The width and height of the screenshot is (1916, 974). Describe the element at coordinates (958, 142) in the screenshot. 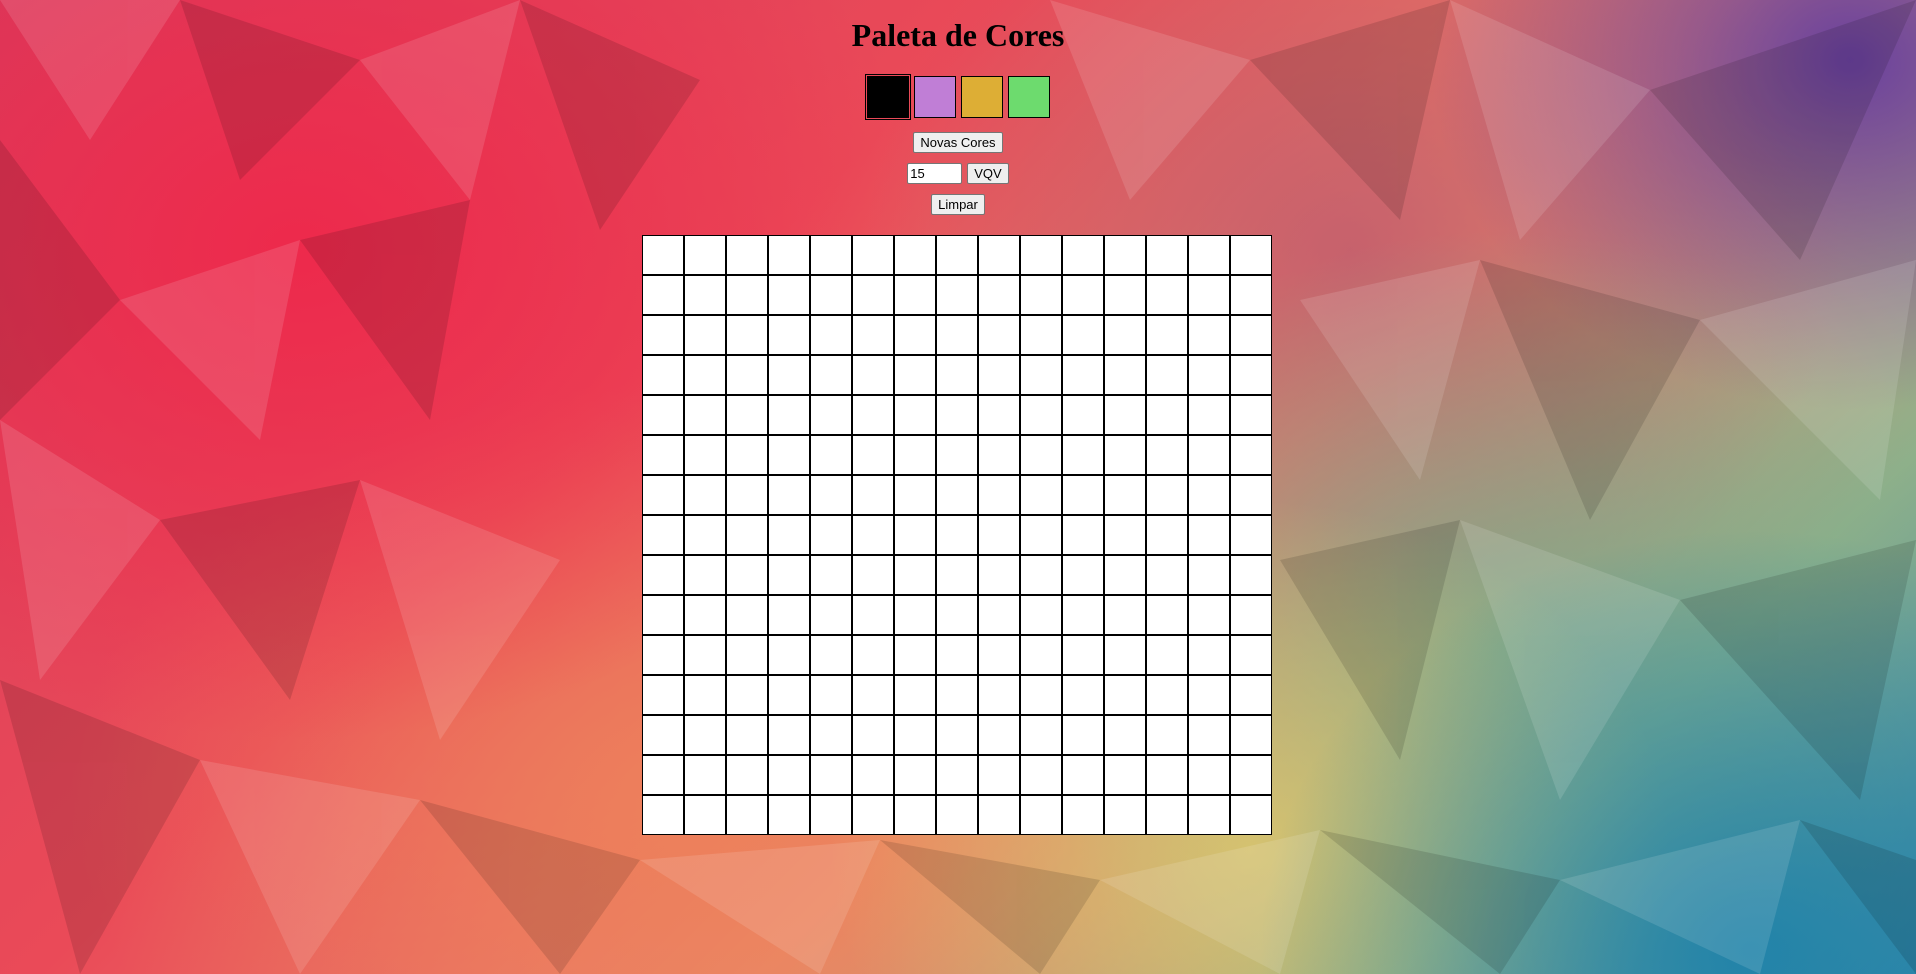

I see `random-colors-button: Novas Cores` at that location.